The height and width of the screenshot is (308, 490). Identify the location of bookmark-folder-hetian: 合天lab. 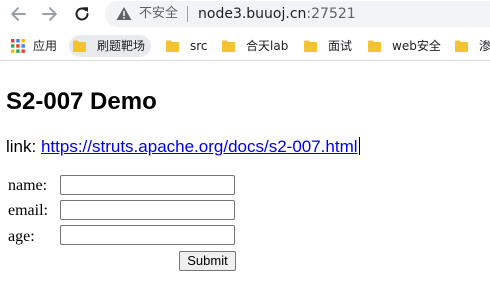
(255, 46).